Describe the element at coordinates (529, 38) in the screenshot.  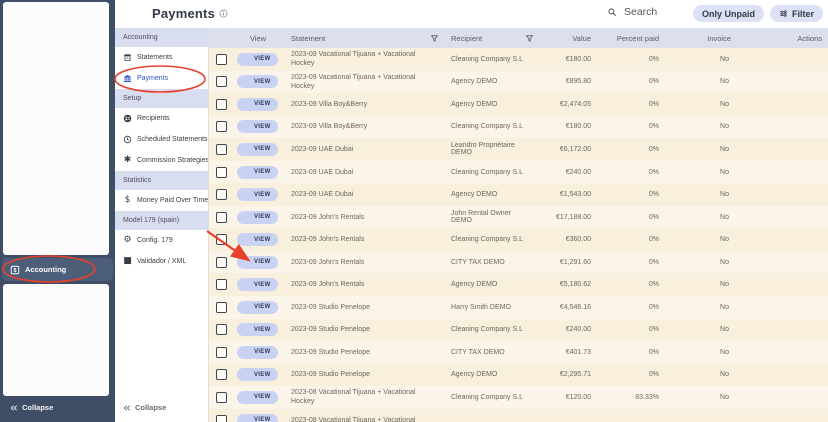
I see `recipient-filter-funnel-icon` at that location.